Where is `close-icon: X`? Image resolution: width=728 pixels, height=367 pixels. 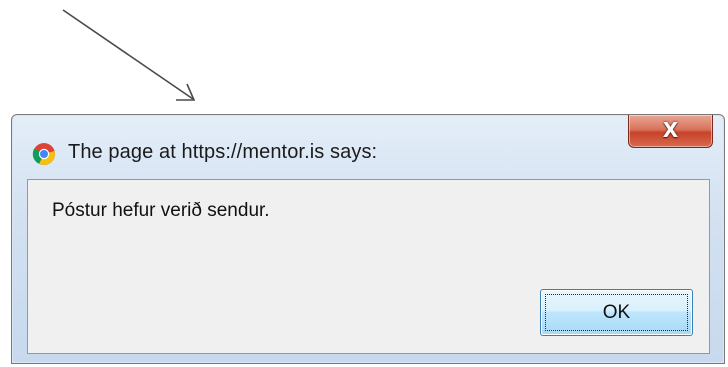
close-icon: X is located at coordinates (670, 130).